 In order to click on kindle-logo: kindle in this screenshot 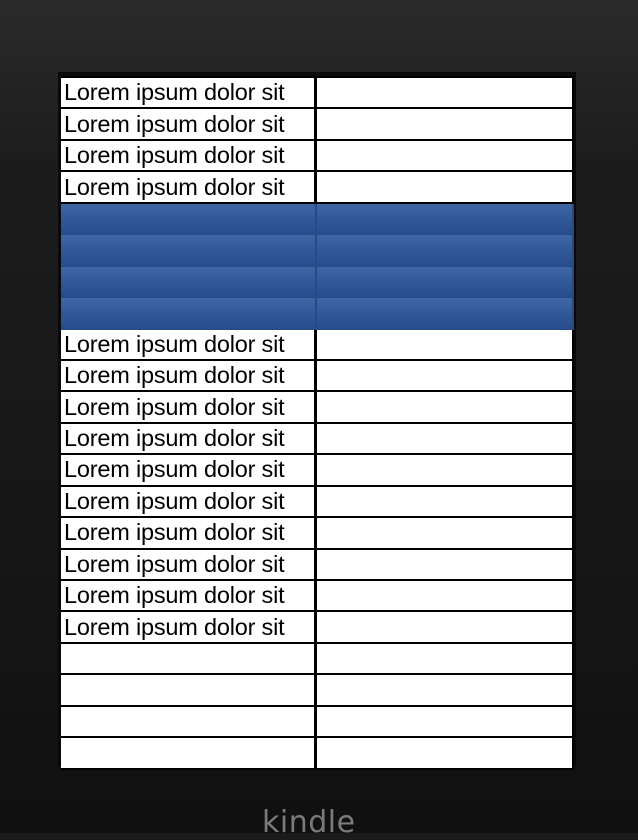, I will do `click(309, 822)`.